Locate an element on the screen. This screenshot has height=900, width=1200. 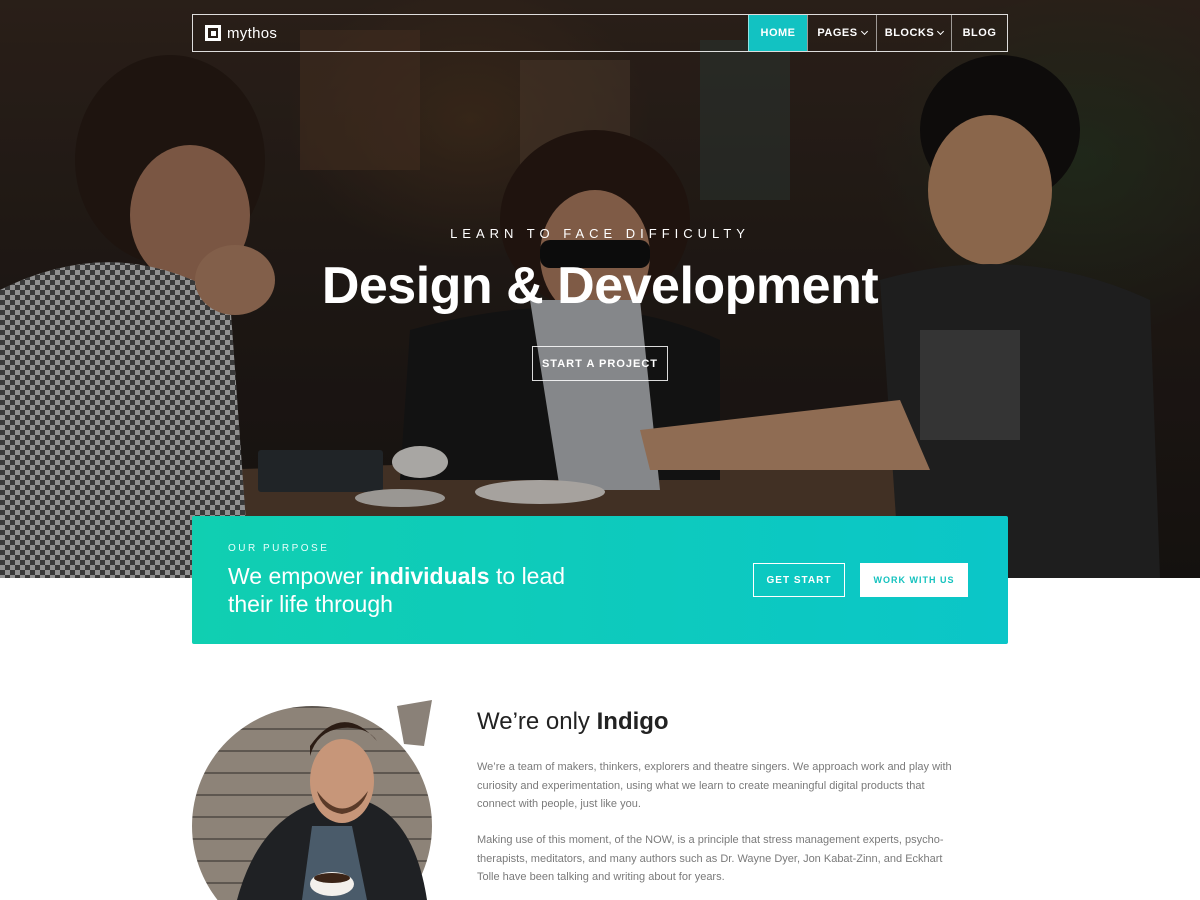
nav-item-label: HOME is located at coordinates (778, 33).